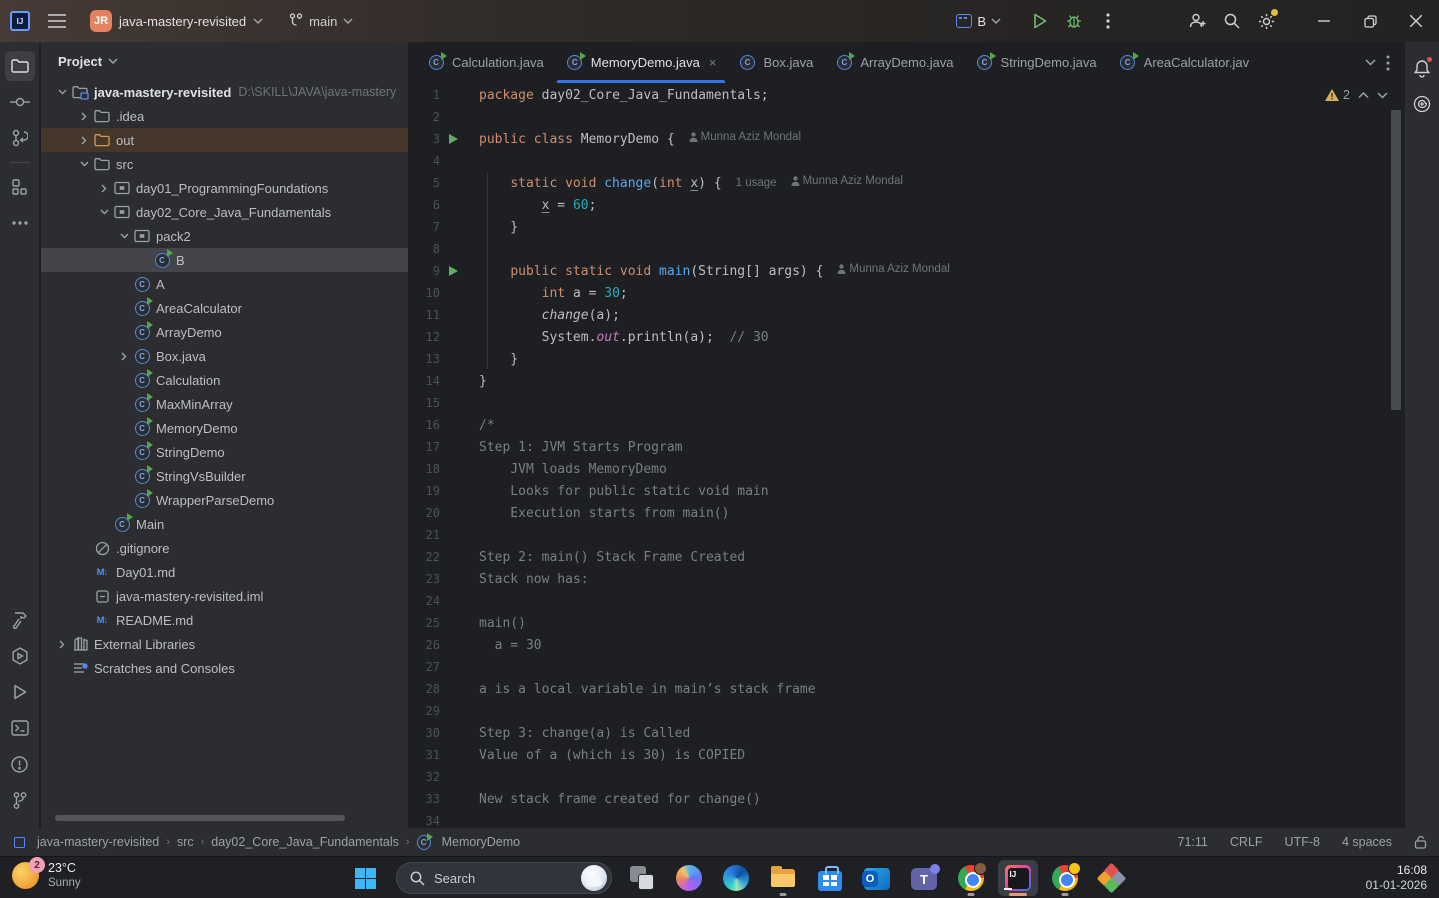 Image resolution: width=1439 pixels, height=898 pixels. What do you see at coordinates (176, 21) in the screenshot?
I see `project-widget: JR java-mastery-revisited` at bounding box center [176, 21].